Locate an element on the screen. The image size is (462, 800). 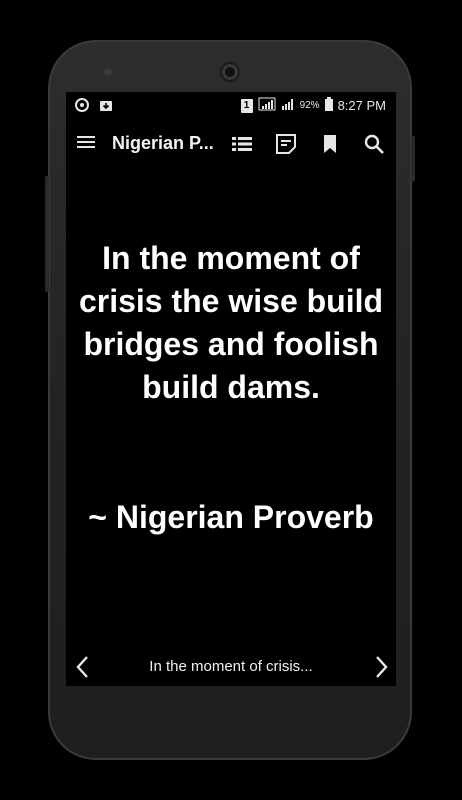
search-icon is located at coordinates (374, 144).